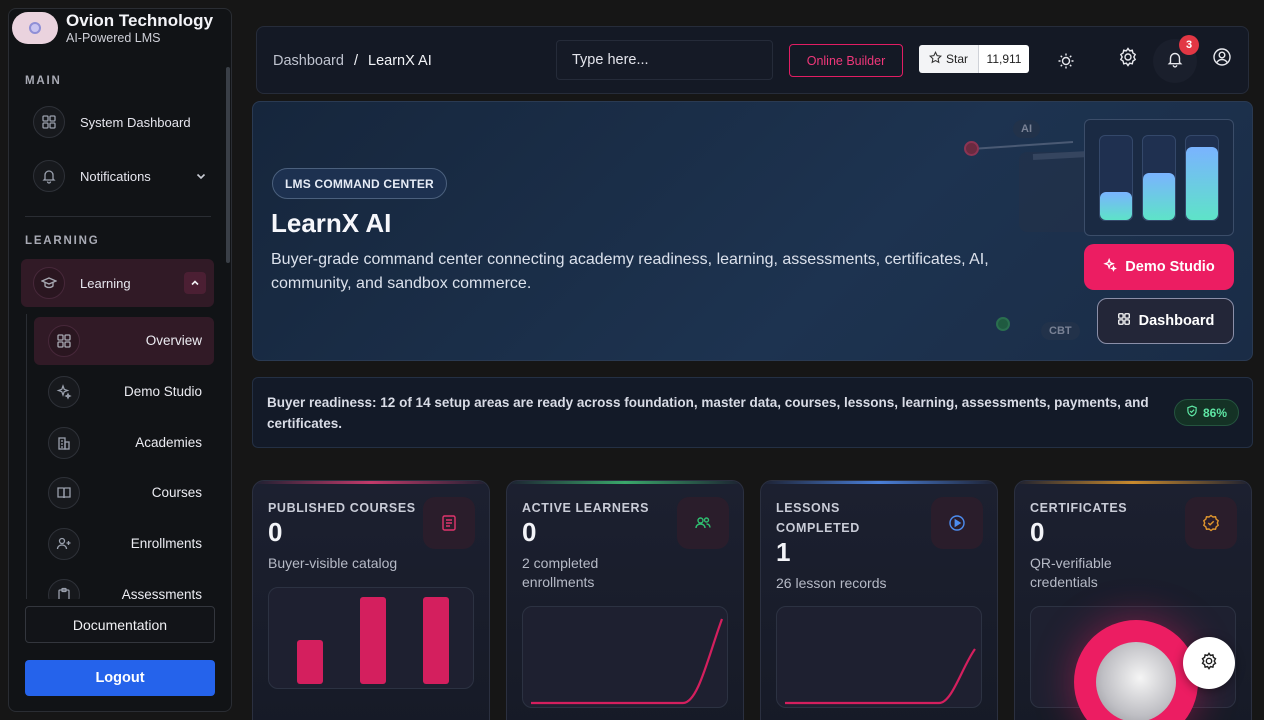  Describe the element at coordinates (26, 464) in the screenshot. I see `tree-line` at that location.